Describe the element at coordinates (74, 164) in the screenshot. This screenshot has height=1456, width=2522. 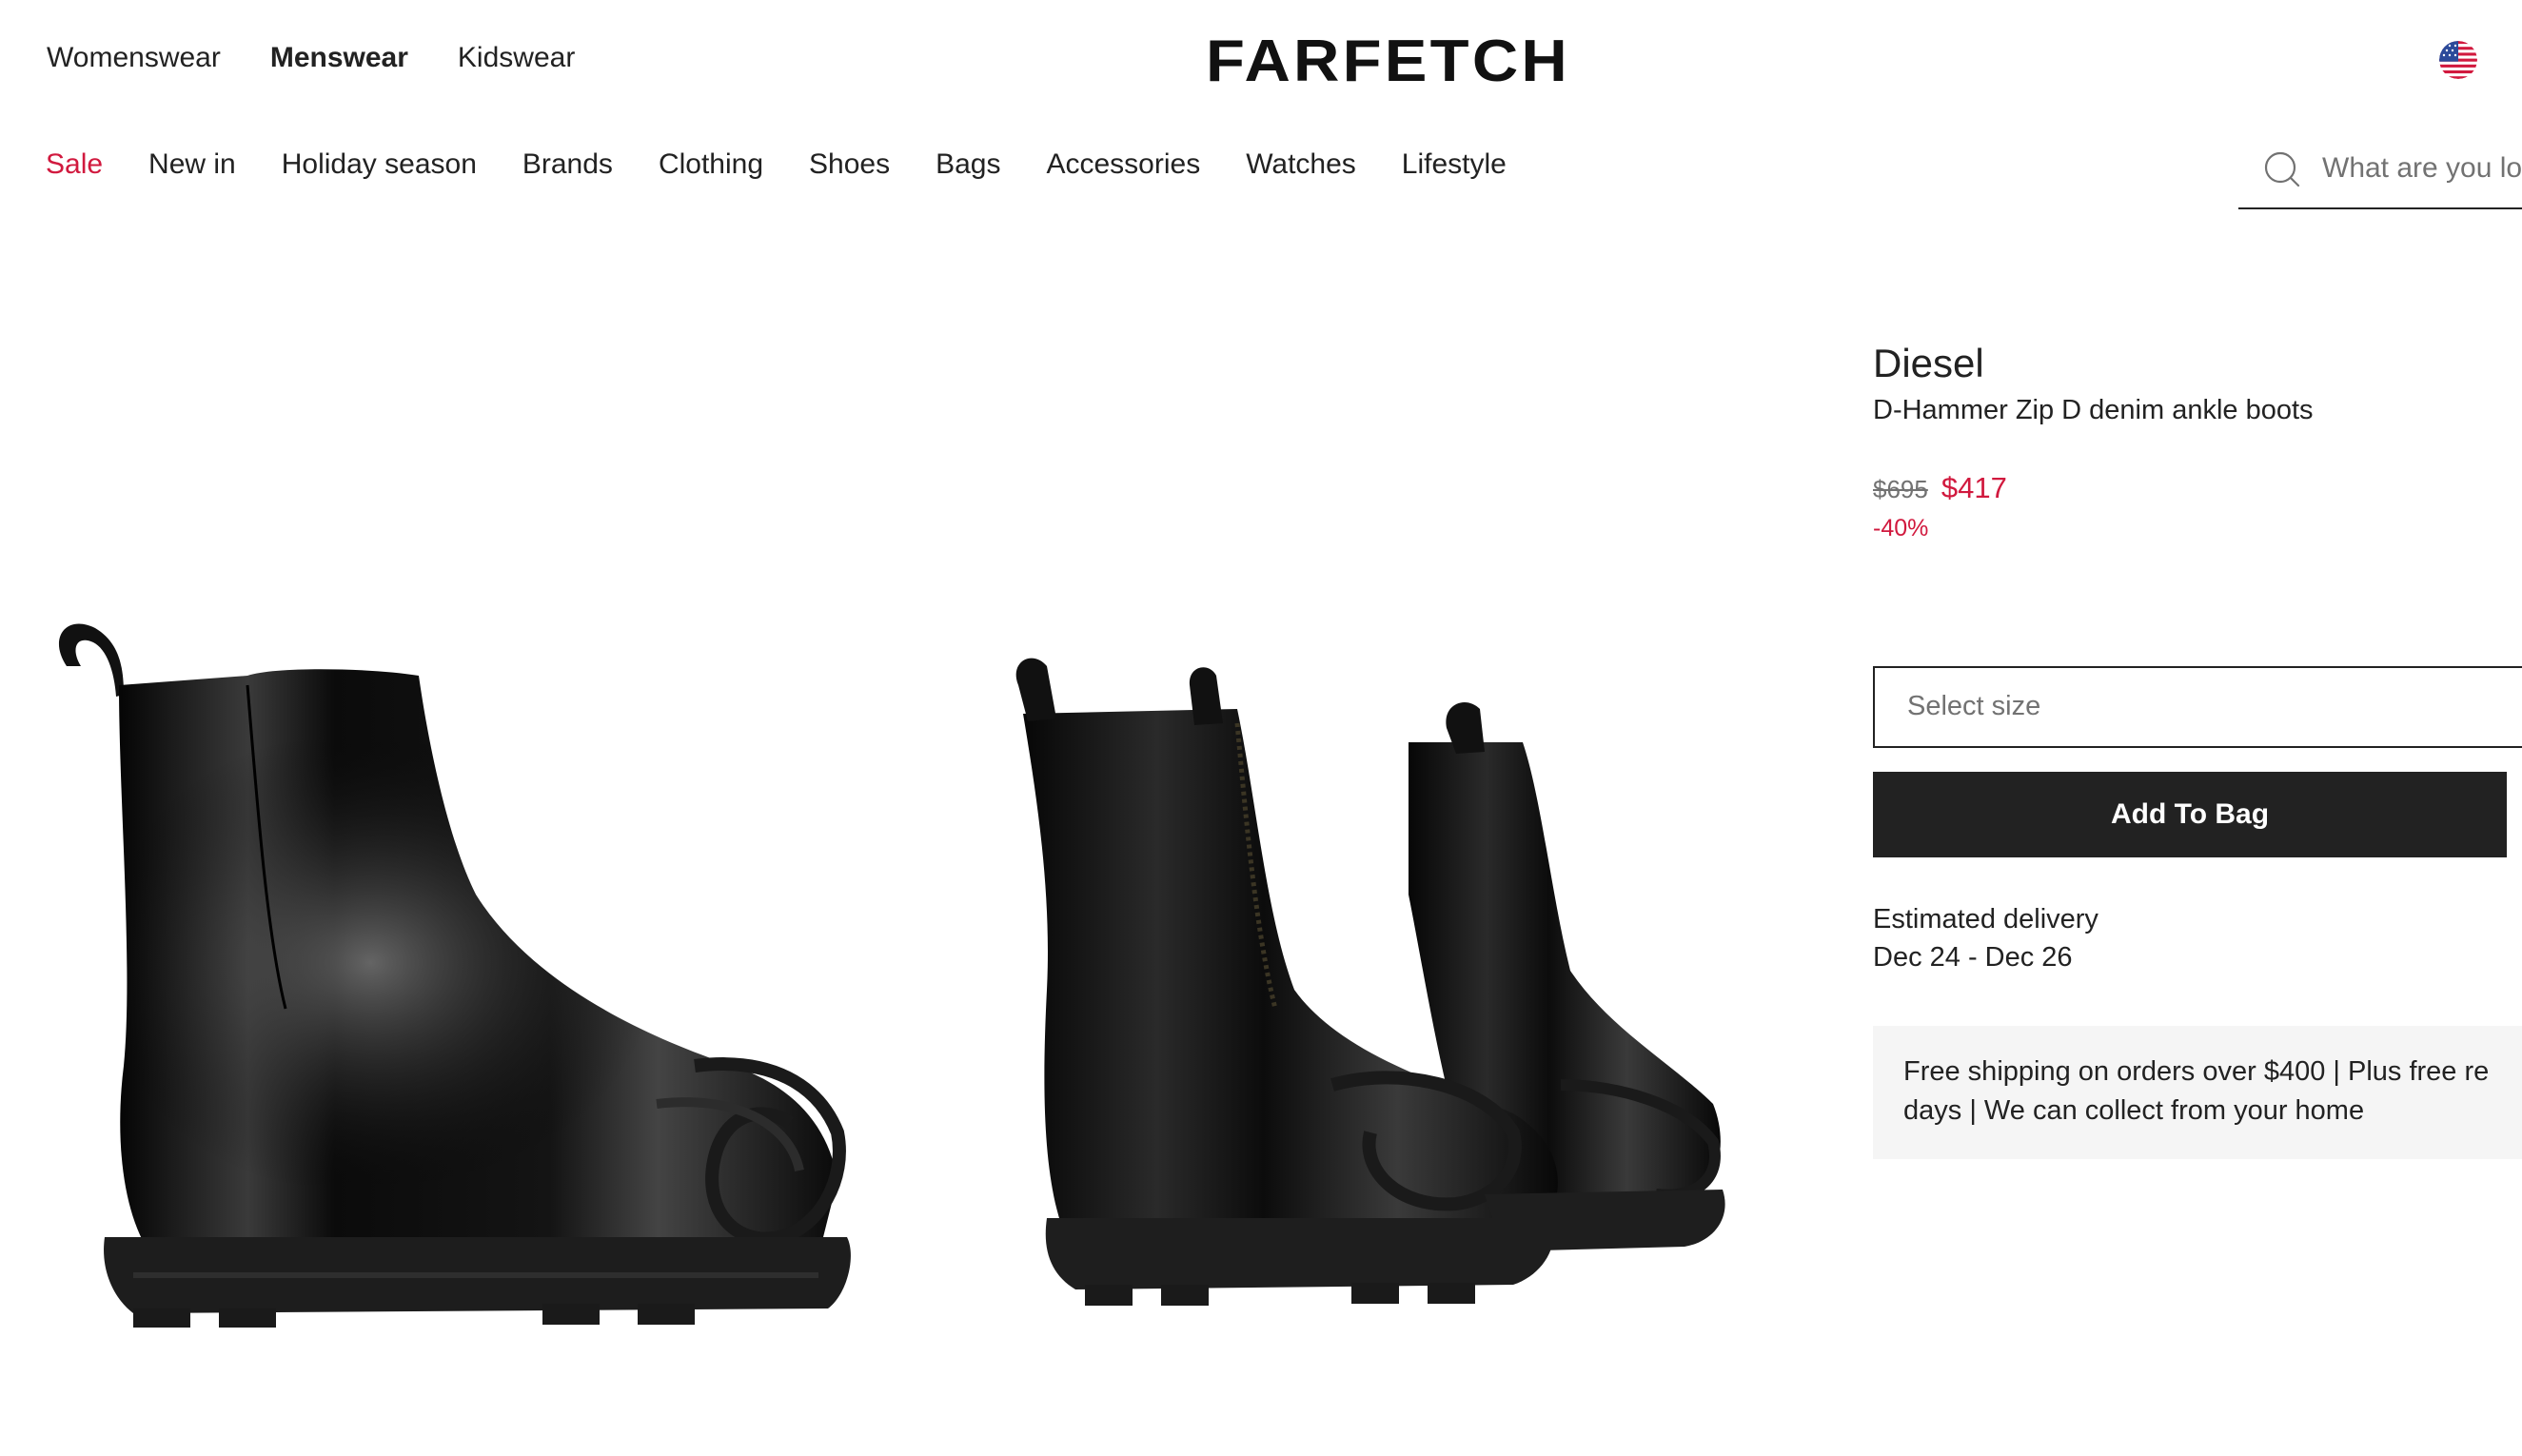
I see `category-sale: Sale` at that location.